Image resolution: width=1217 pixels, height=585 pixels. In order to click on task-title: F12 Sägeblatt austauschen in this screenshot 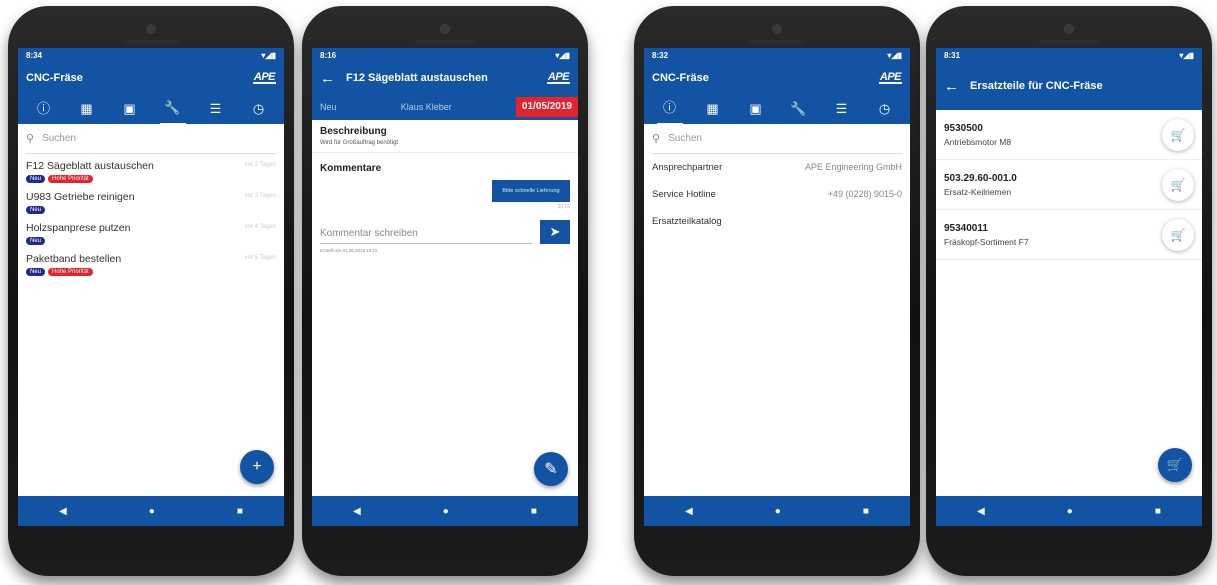, I will do `click(90, 166)`.